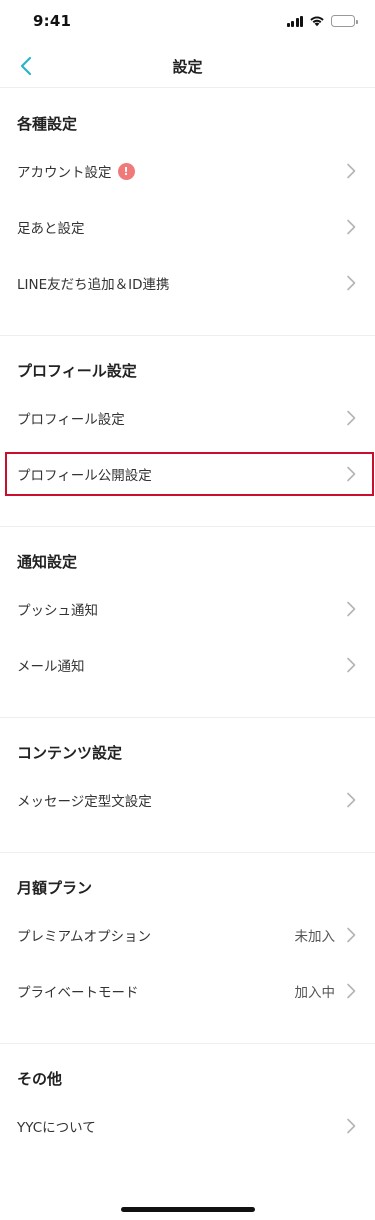 The image size is (375, 1220). I want to click on row-private-mode: プライベートモード 加入中, so click(187, 991).